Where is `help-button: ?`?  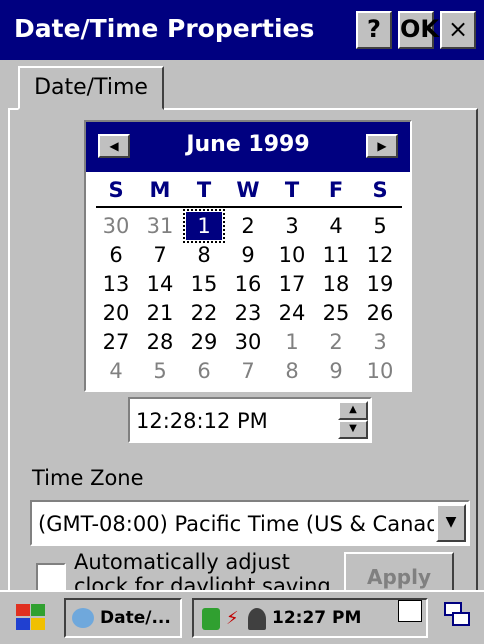
help-button: ? is located at coordinates (374, 30).